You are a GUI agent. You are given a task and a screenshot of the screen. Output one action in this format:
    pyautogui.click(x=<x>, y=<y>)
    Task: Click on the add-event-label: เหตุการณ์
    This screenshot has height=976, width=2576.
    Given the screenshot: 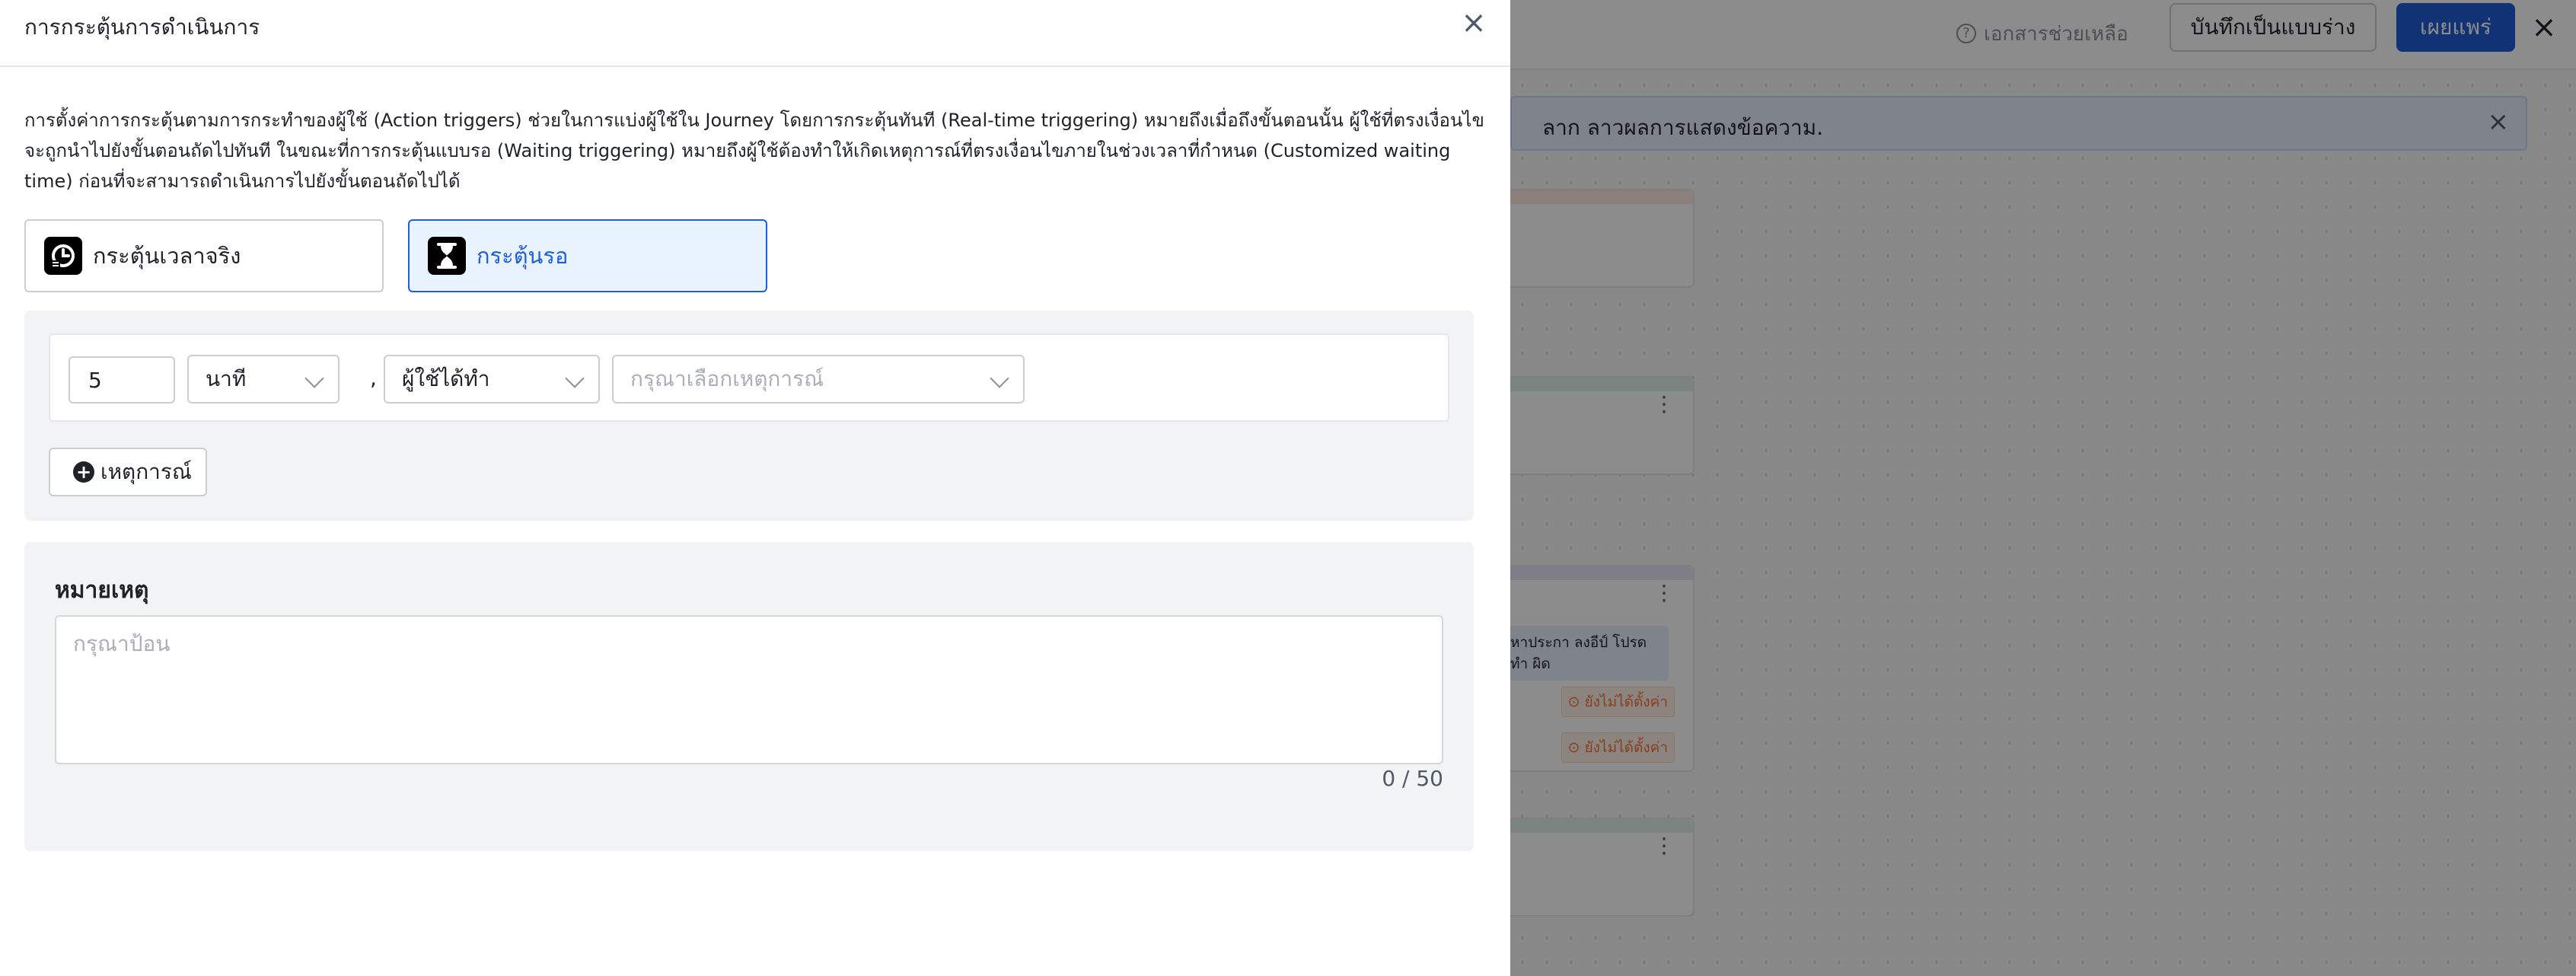 What is the action you would take?
    pyautogui.click(x=146, y=471)
    